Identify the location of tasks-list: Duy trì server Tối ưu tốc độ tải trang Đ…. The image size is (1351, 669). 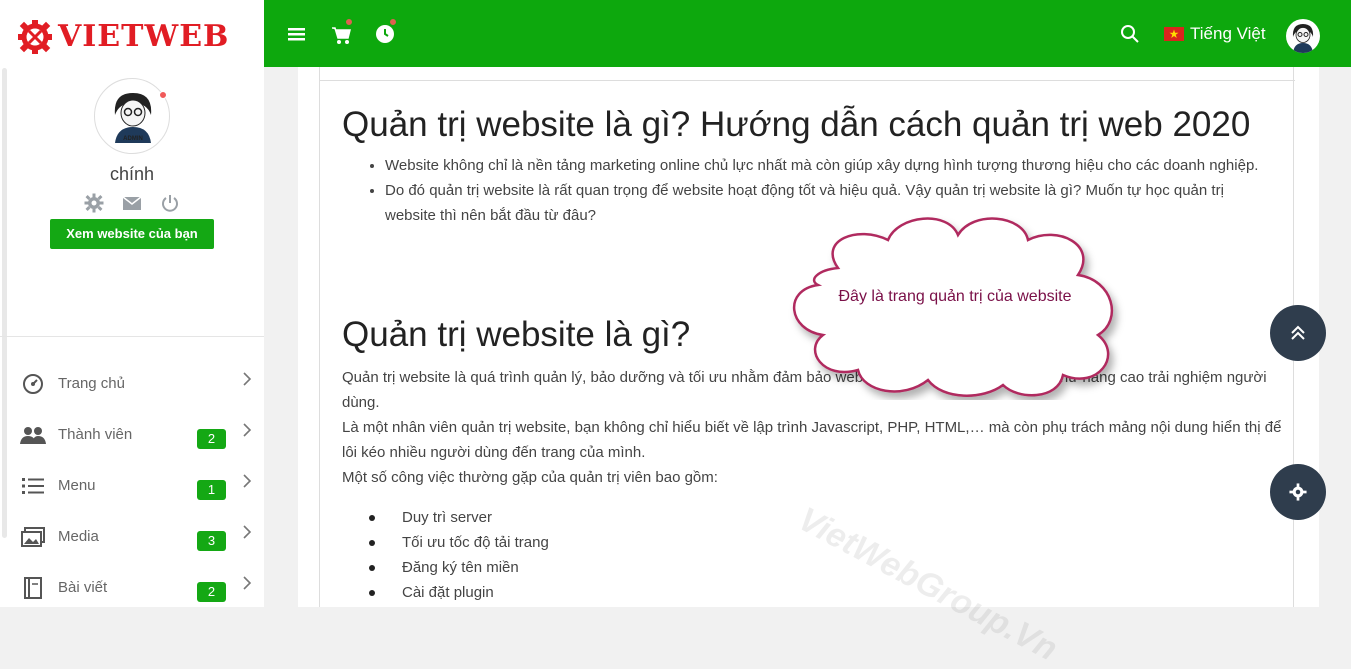
(459, 555).